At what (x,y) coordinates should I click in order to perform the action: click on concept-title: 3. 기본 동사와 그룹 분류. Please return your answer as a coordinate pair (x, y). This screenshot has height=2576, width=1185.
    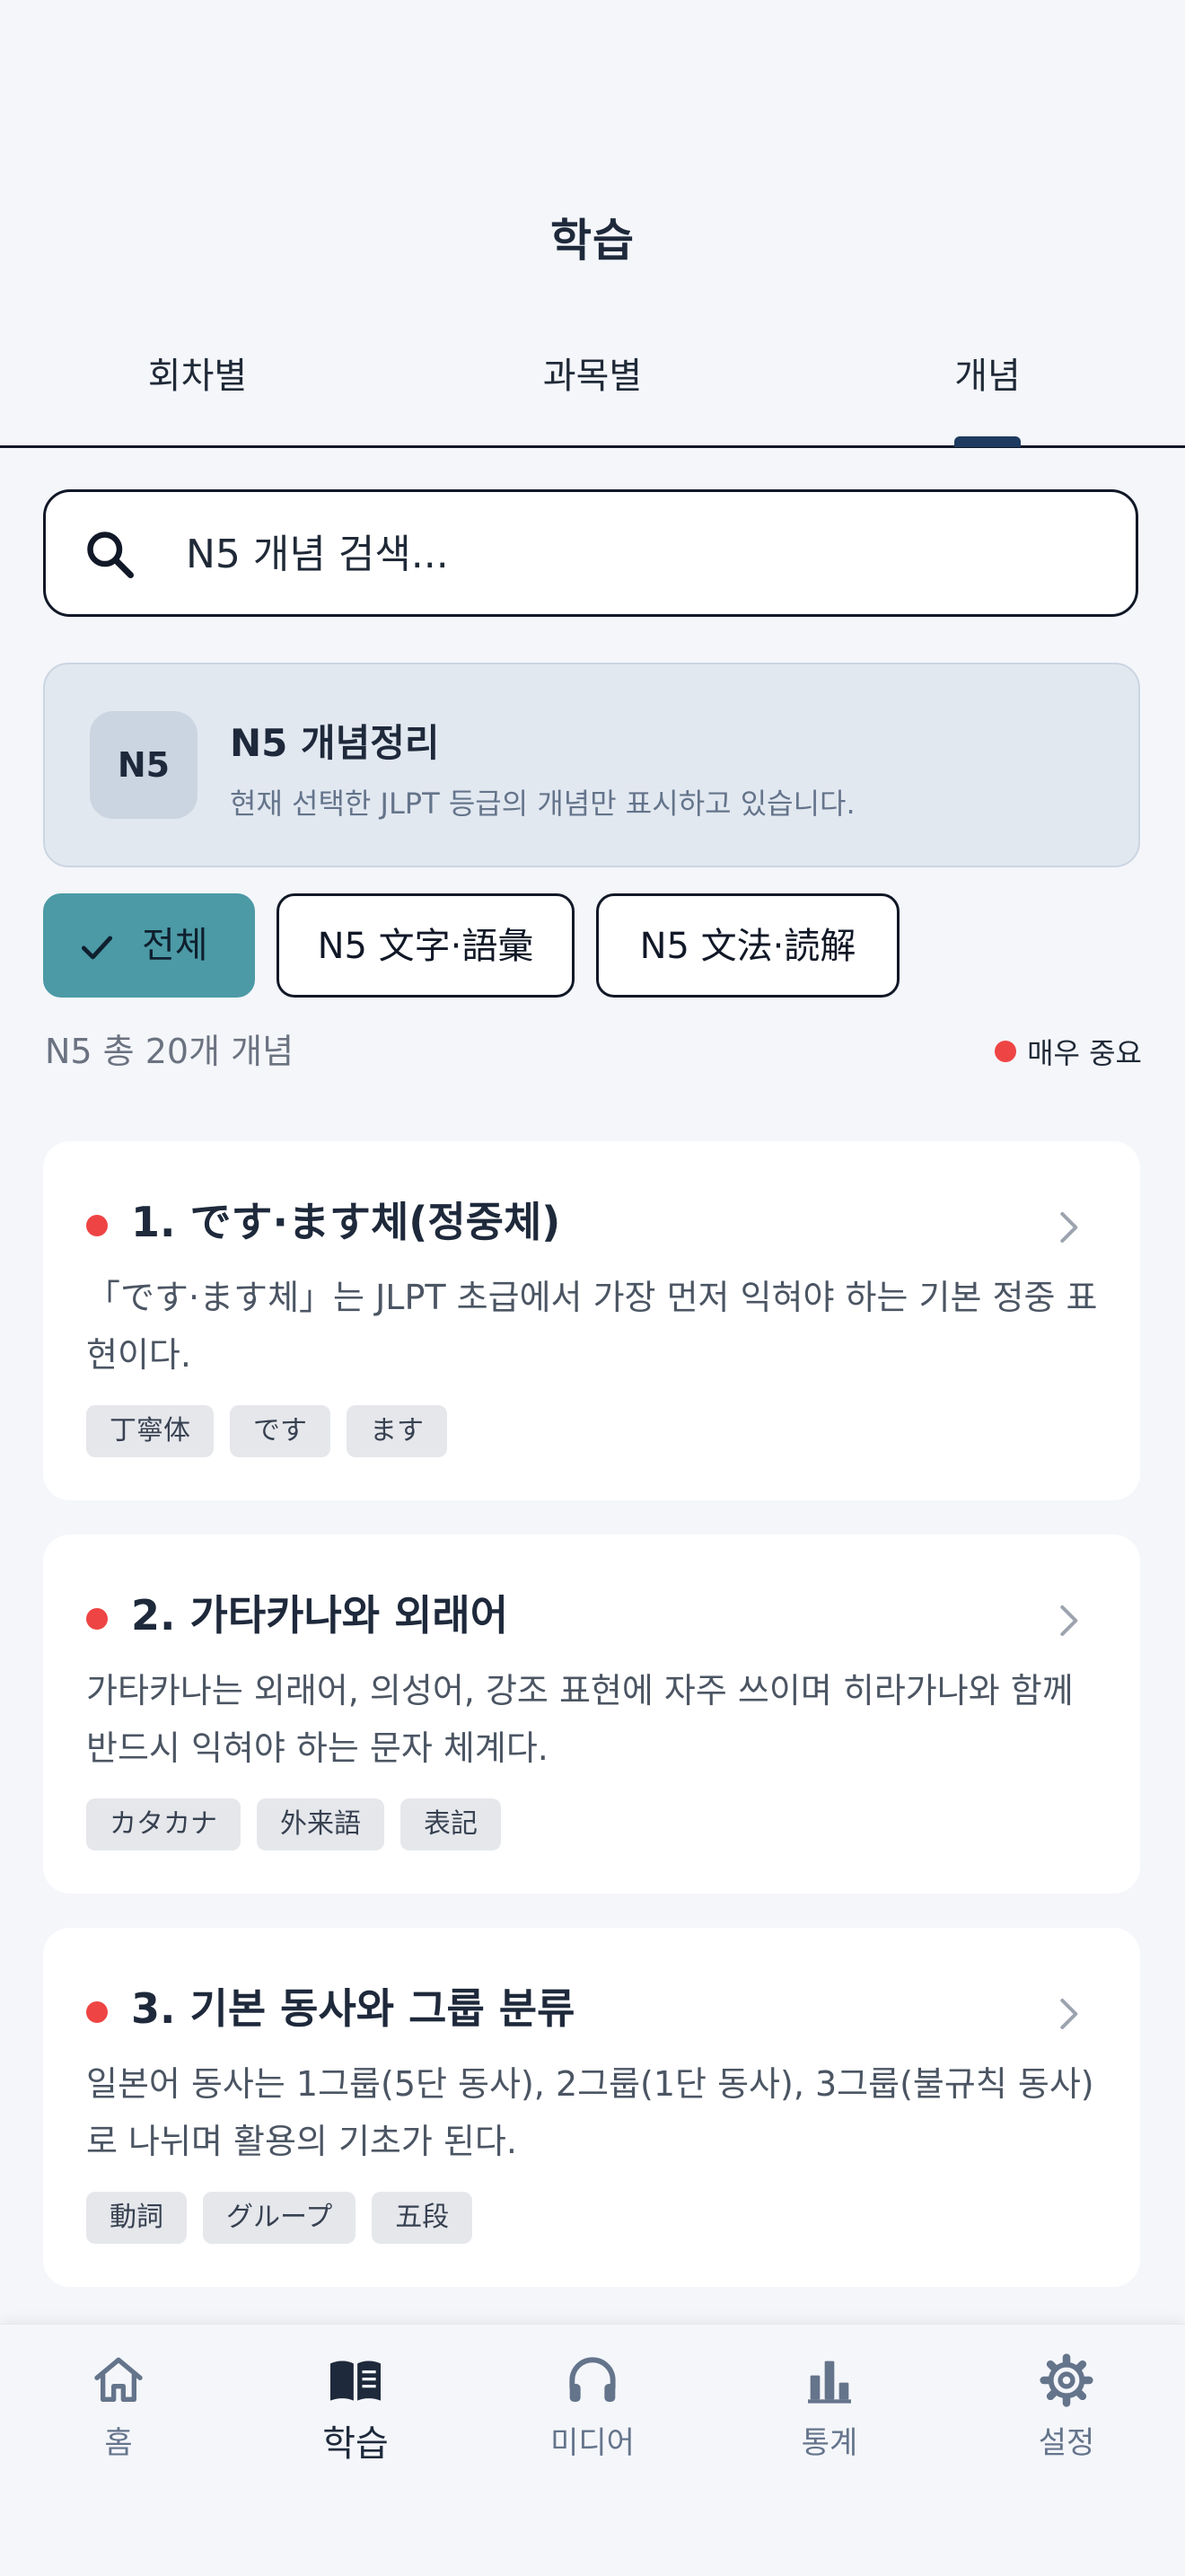
    Looking at the image, I should click on (353, 2009).